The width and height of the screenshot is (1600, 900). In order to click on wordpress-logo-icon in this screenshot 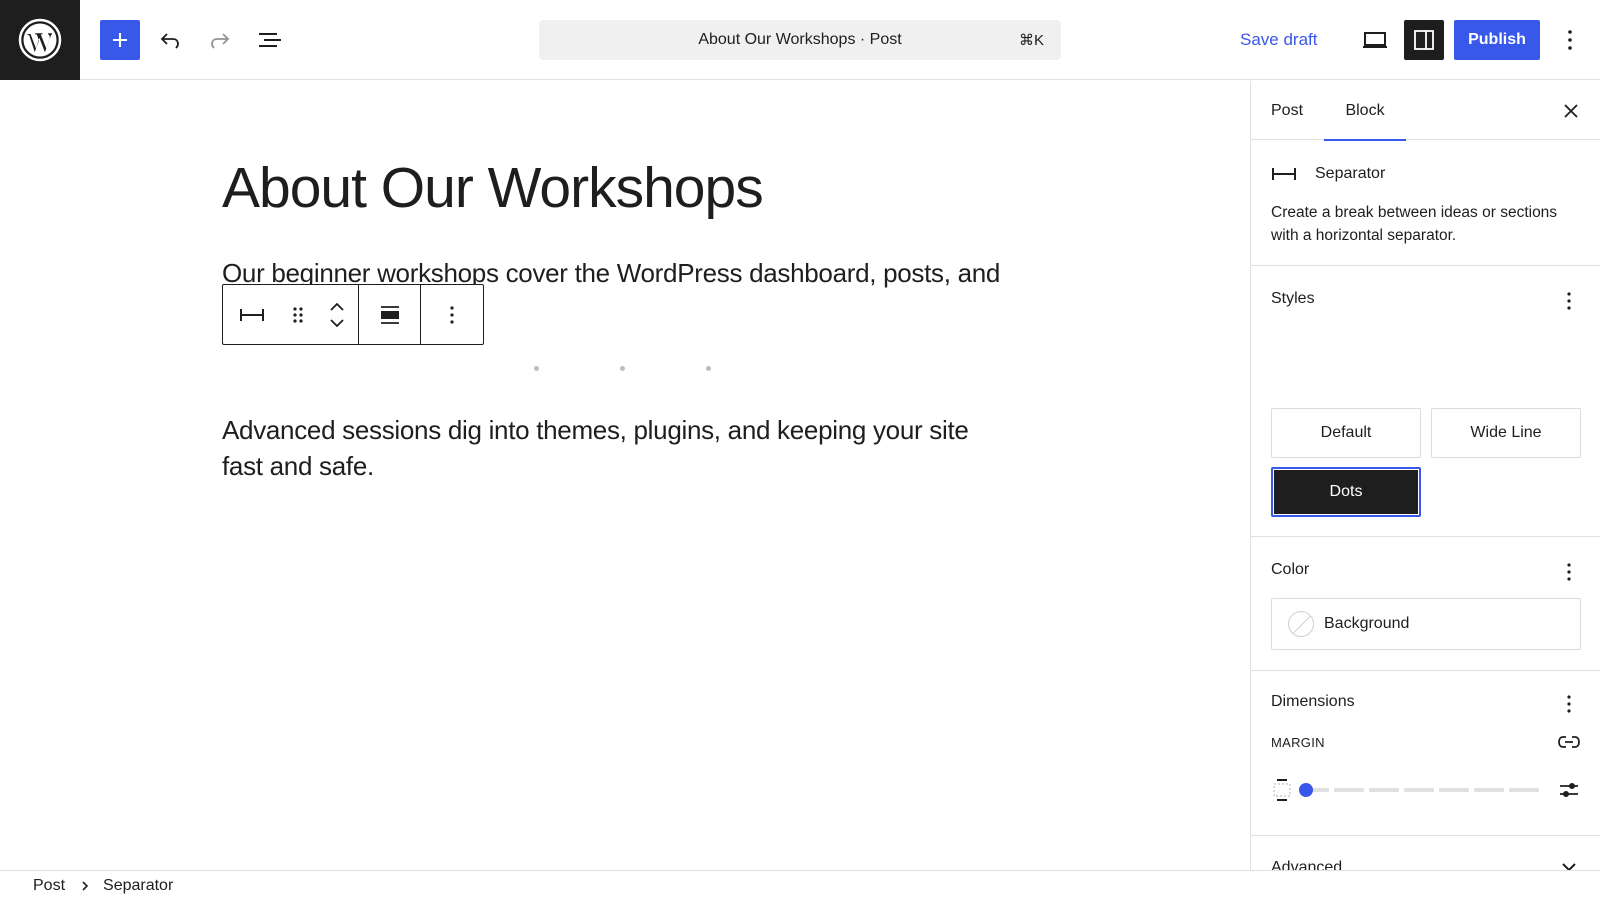, I will do `click(40, 40)`.